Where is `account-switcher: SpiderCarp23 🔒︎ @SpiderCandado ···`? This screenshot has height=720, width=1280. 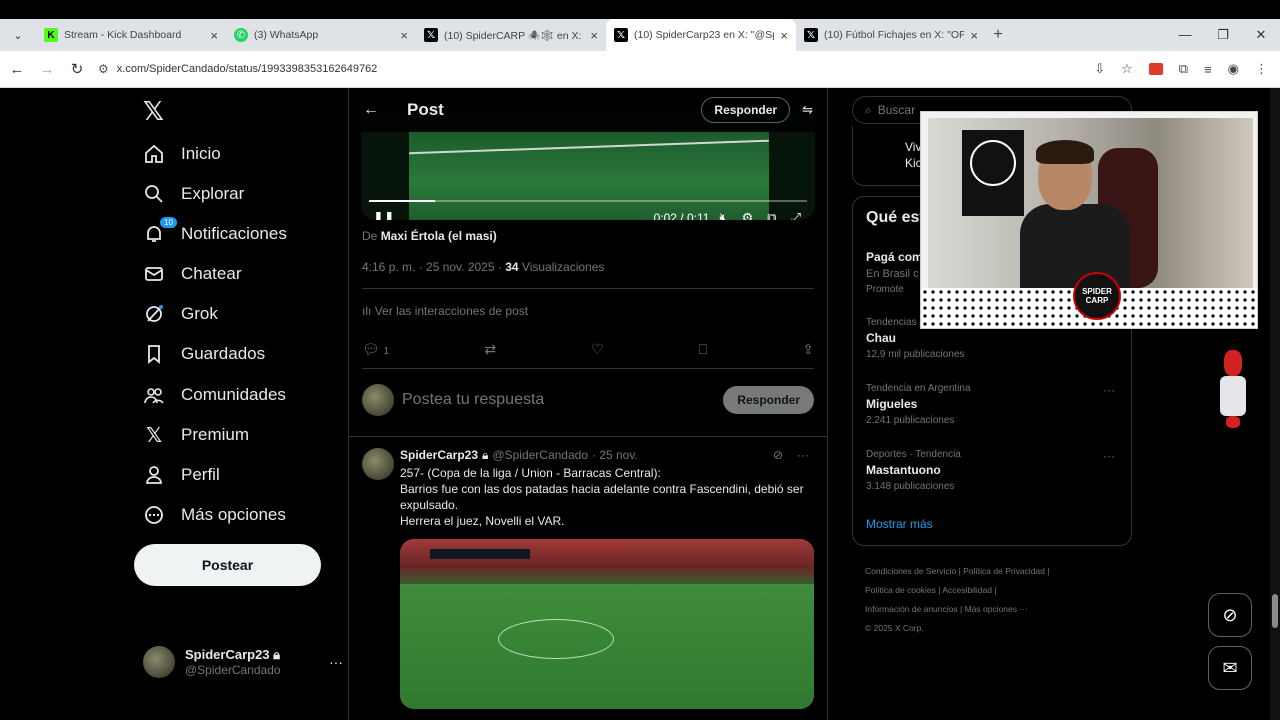
account-switcher: SpiderCarp23 🔒︎ @SpiderCandado ··· is located at coordinates (243, 662).